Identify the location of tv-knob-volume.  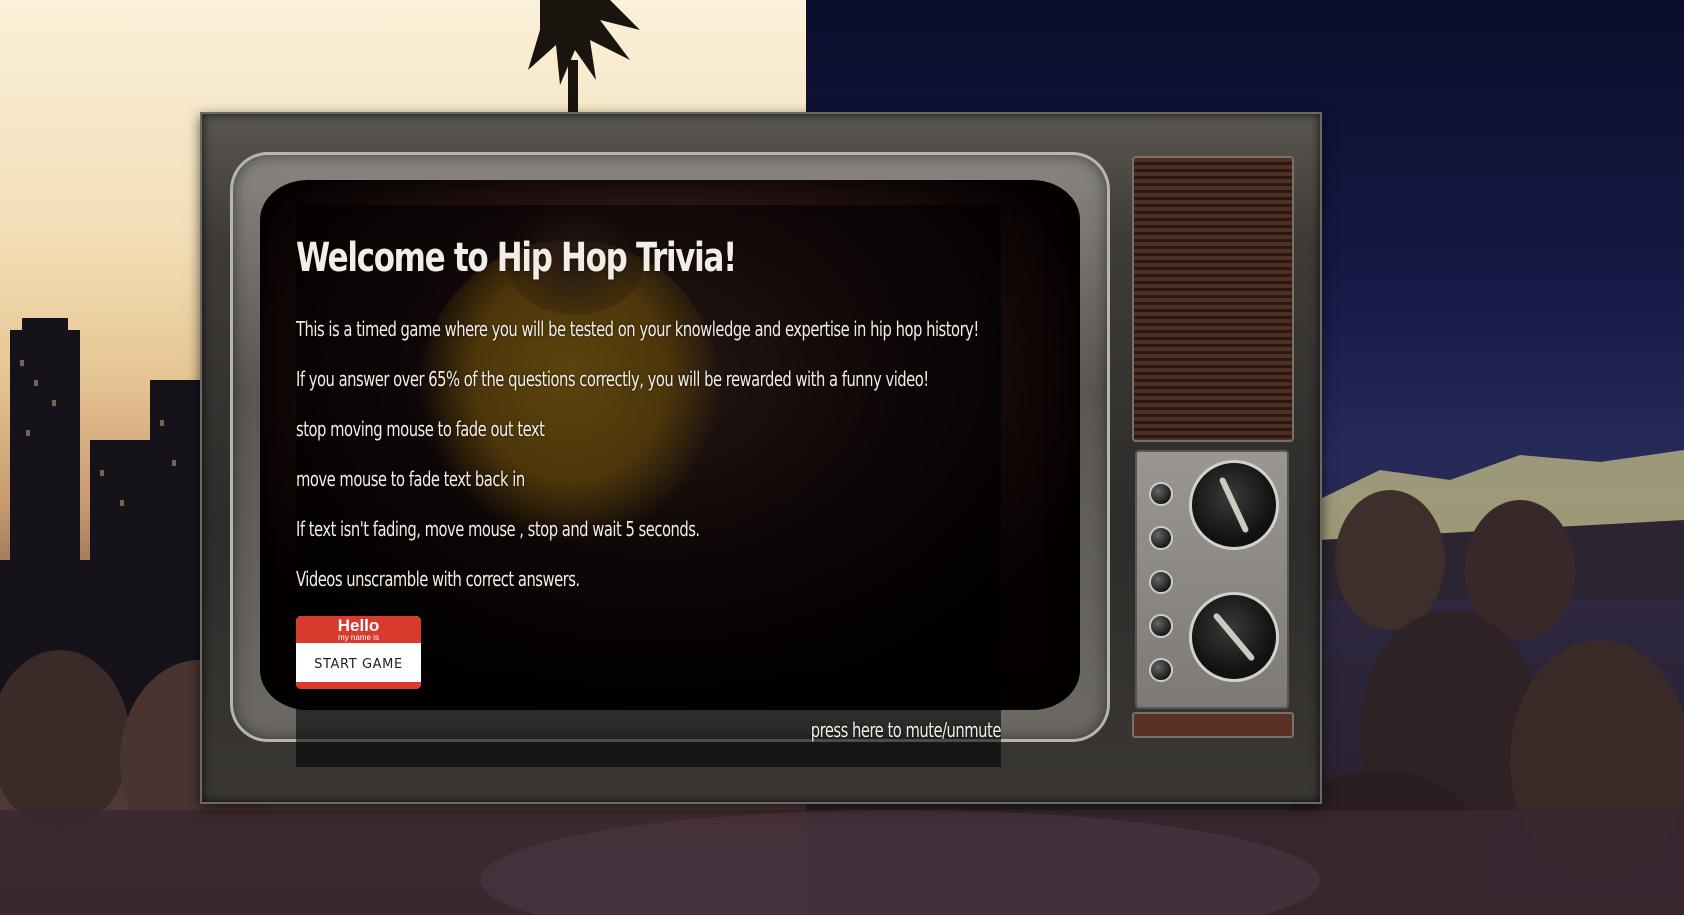
(1161, 494).